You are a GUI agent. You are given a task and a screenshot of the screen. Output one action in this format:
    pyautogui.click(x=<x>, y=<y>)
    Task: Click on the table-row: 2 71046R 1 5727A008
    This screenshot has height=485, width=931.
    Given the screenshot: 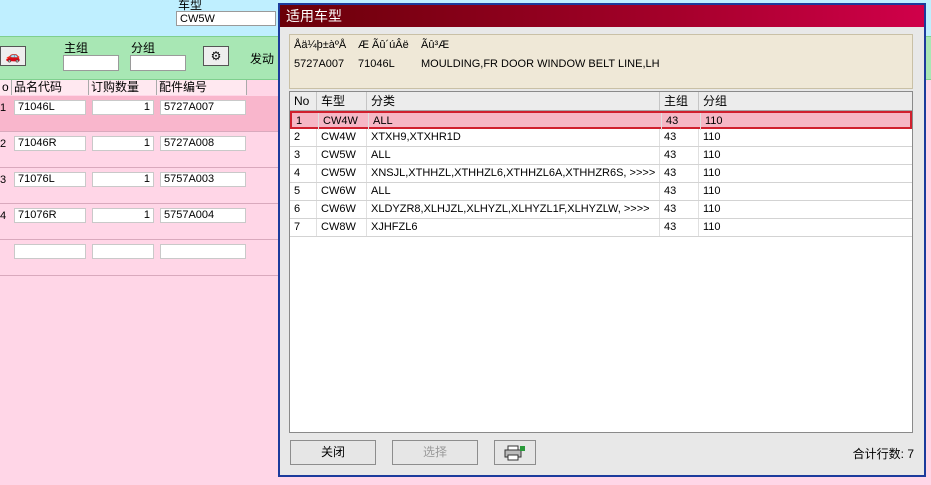 What is the action you would take?
    pyautogui.click(x=140, y=150)
    